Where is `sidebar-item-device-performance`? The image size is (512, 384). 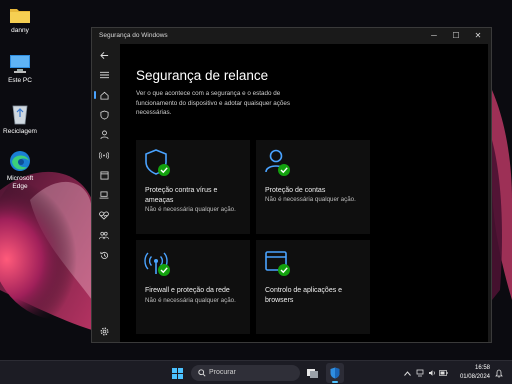 sidebar-item-device-performance is located at coordinates (104, 215).